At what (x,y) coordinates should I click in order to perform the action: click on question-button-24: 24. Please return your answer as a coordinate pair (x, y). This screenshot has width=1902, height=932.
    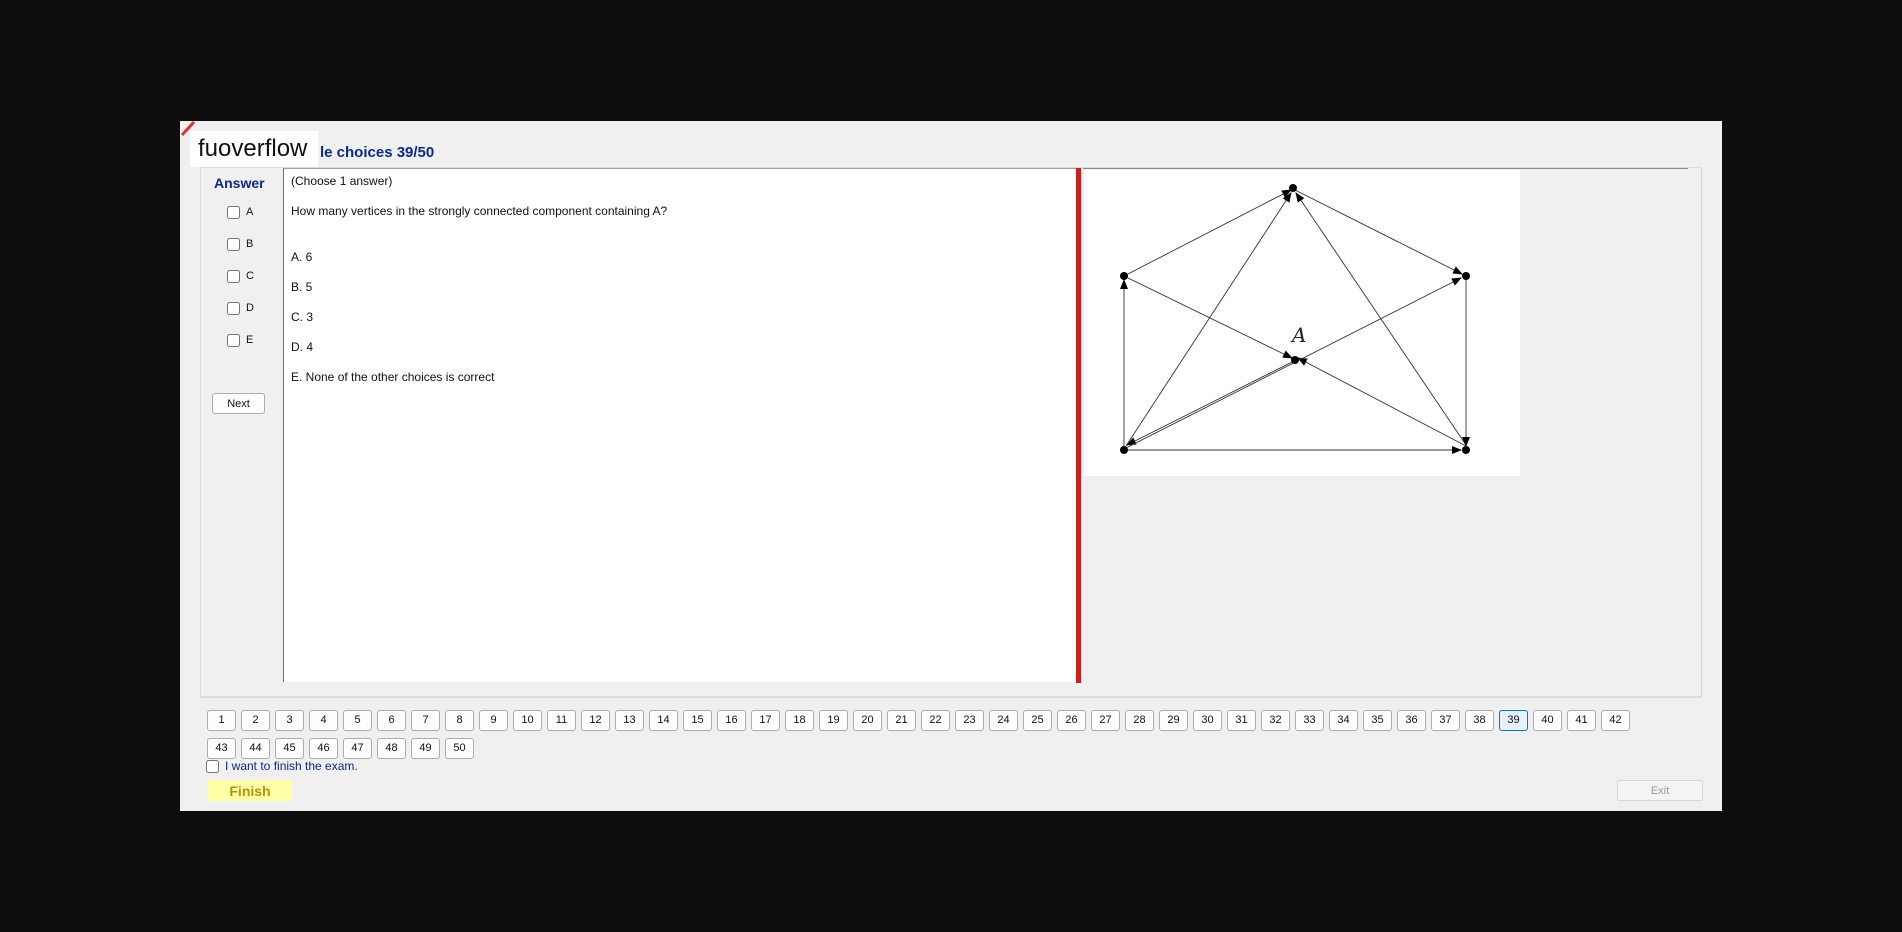
    Looking at the image, I should click on (1003, 720).